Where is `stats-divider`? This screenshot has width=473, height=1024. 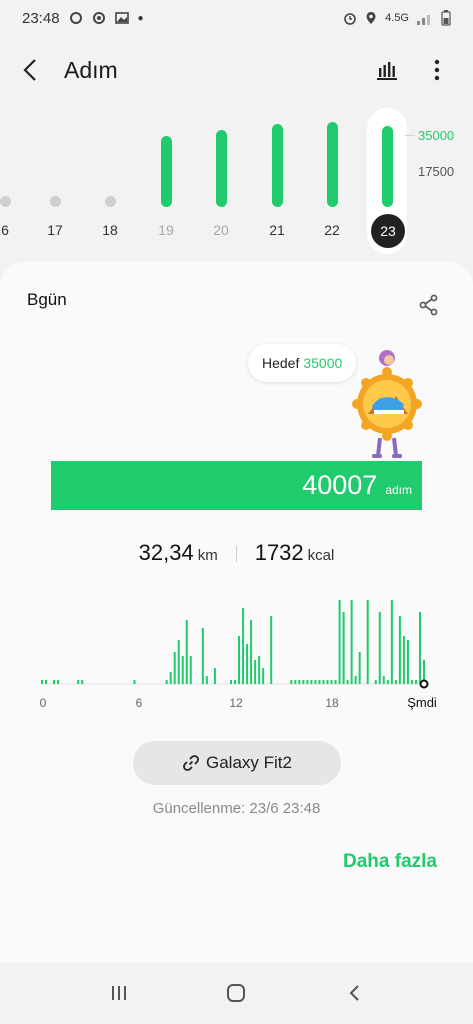
stats-divider is located at coordinates (236, 554).